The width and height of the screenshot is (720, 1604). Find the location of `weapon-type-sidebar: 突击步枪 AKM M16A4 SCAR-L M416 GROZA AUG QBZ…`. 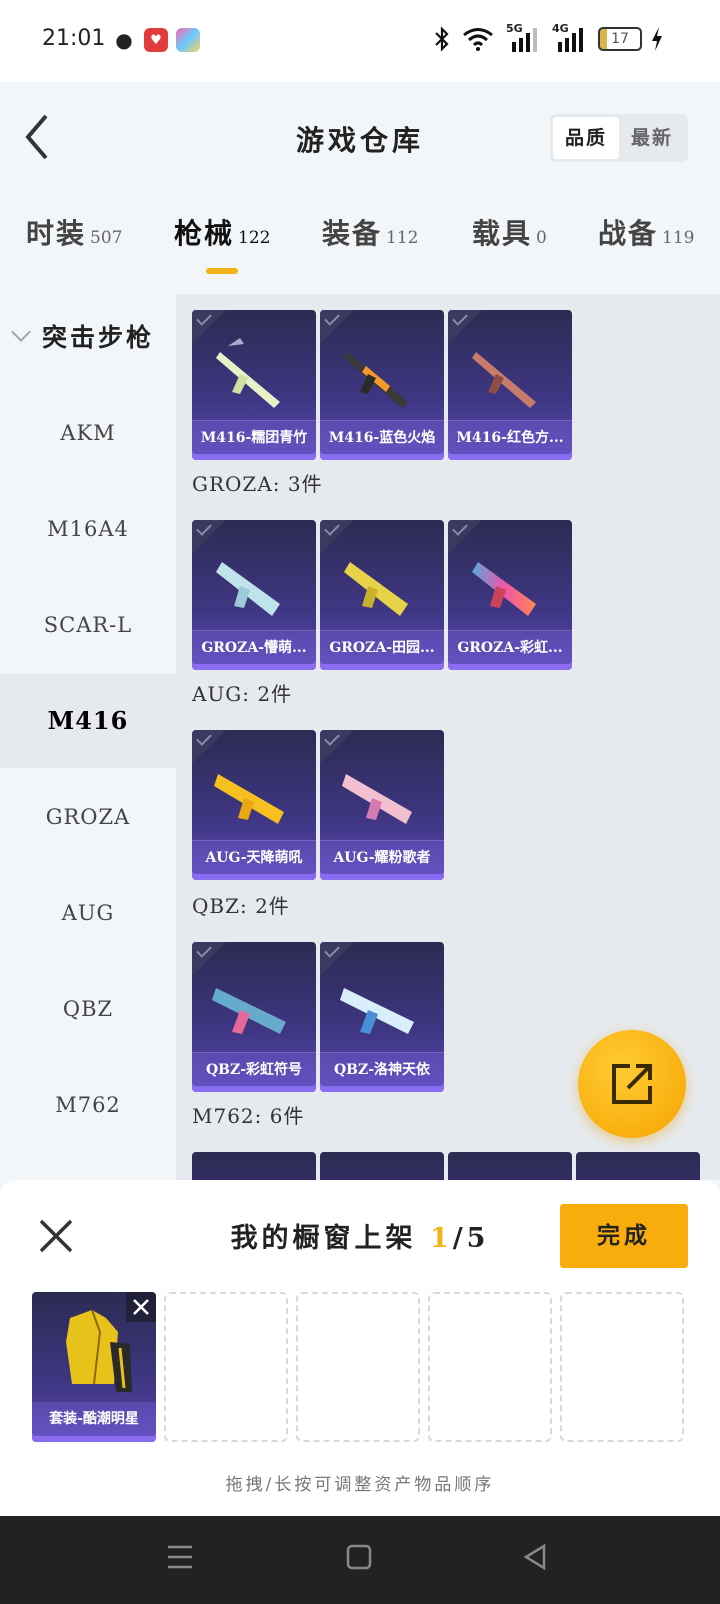

weapon-type-sidebar: 突击步枪 AKM M16A4 SCAR-L M416 GROZA AUG QBZ… is located at coordinates (88, 737).